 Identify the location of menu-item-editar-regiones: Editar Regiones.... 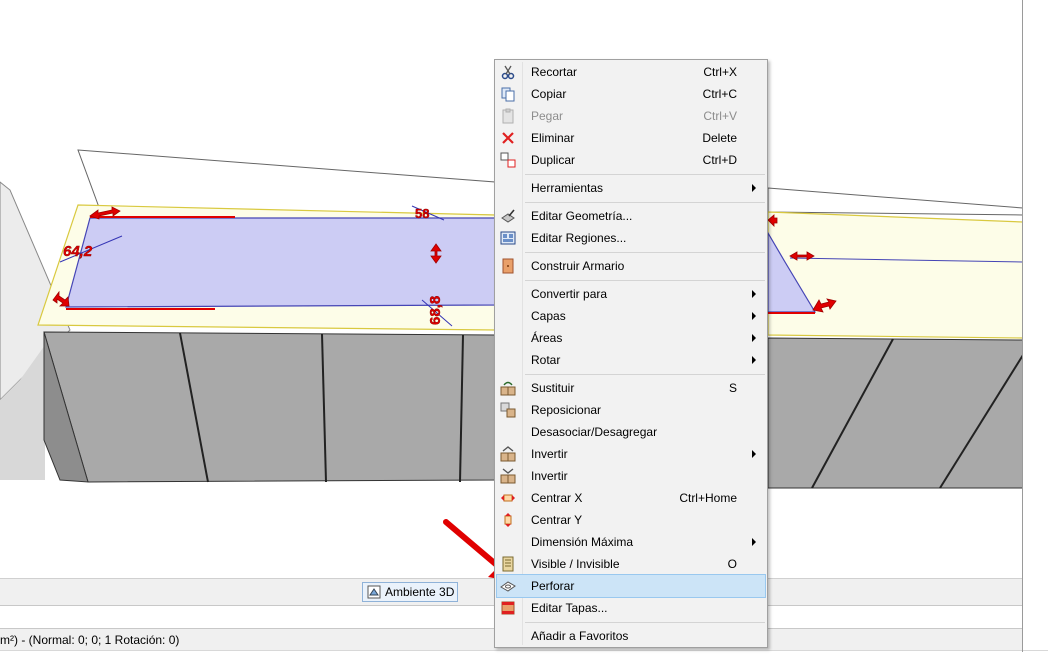
(631, 238).